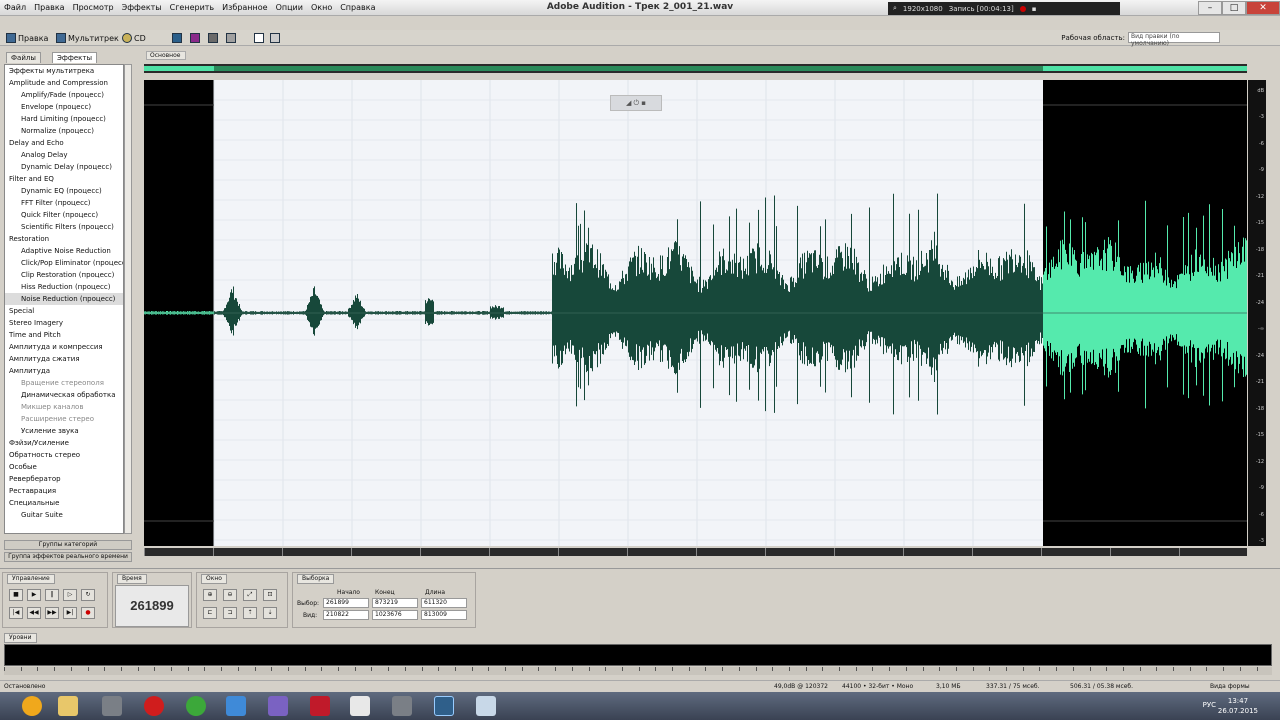 The height and width of the screenshot is (720, 1280). What do you see at coordinates (64, 131) in the screenshot?
I see `effect-item: Normalize (процесс)` at bounding box center [64, 131].